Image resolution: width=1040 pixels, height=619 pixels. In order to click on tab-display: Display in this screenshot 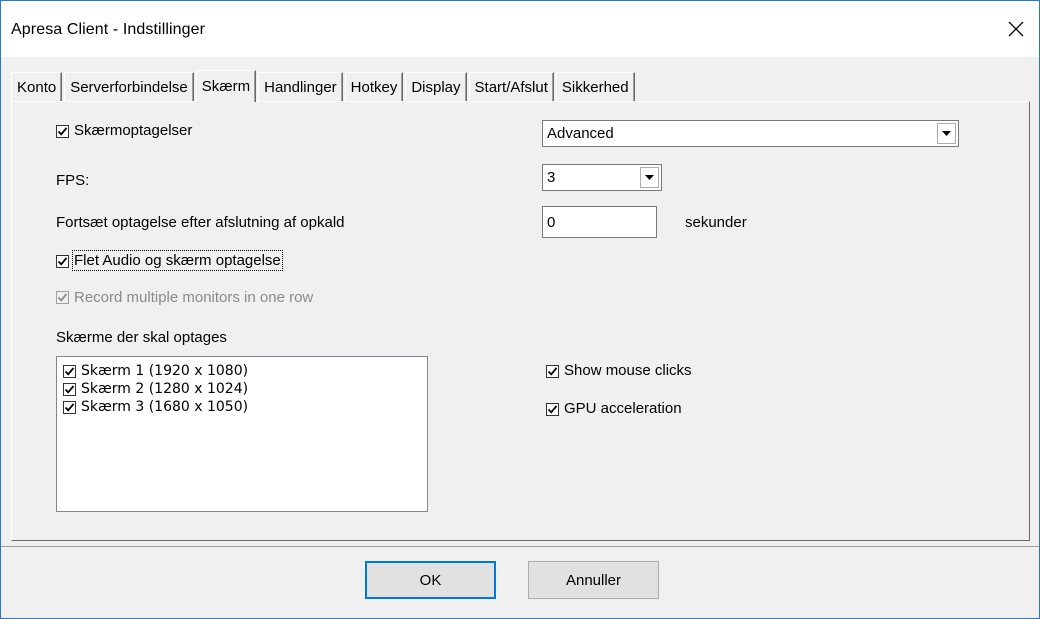, I will do `click(436, 86)`.